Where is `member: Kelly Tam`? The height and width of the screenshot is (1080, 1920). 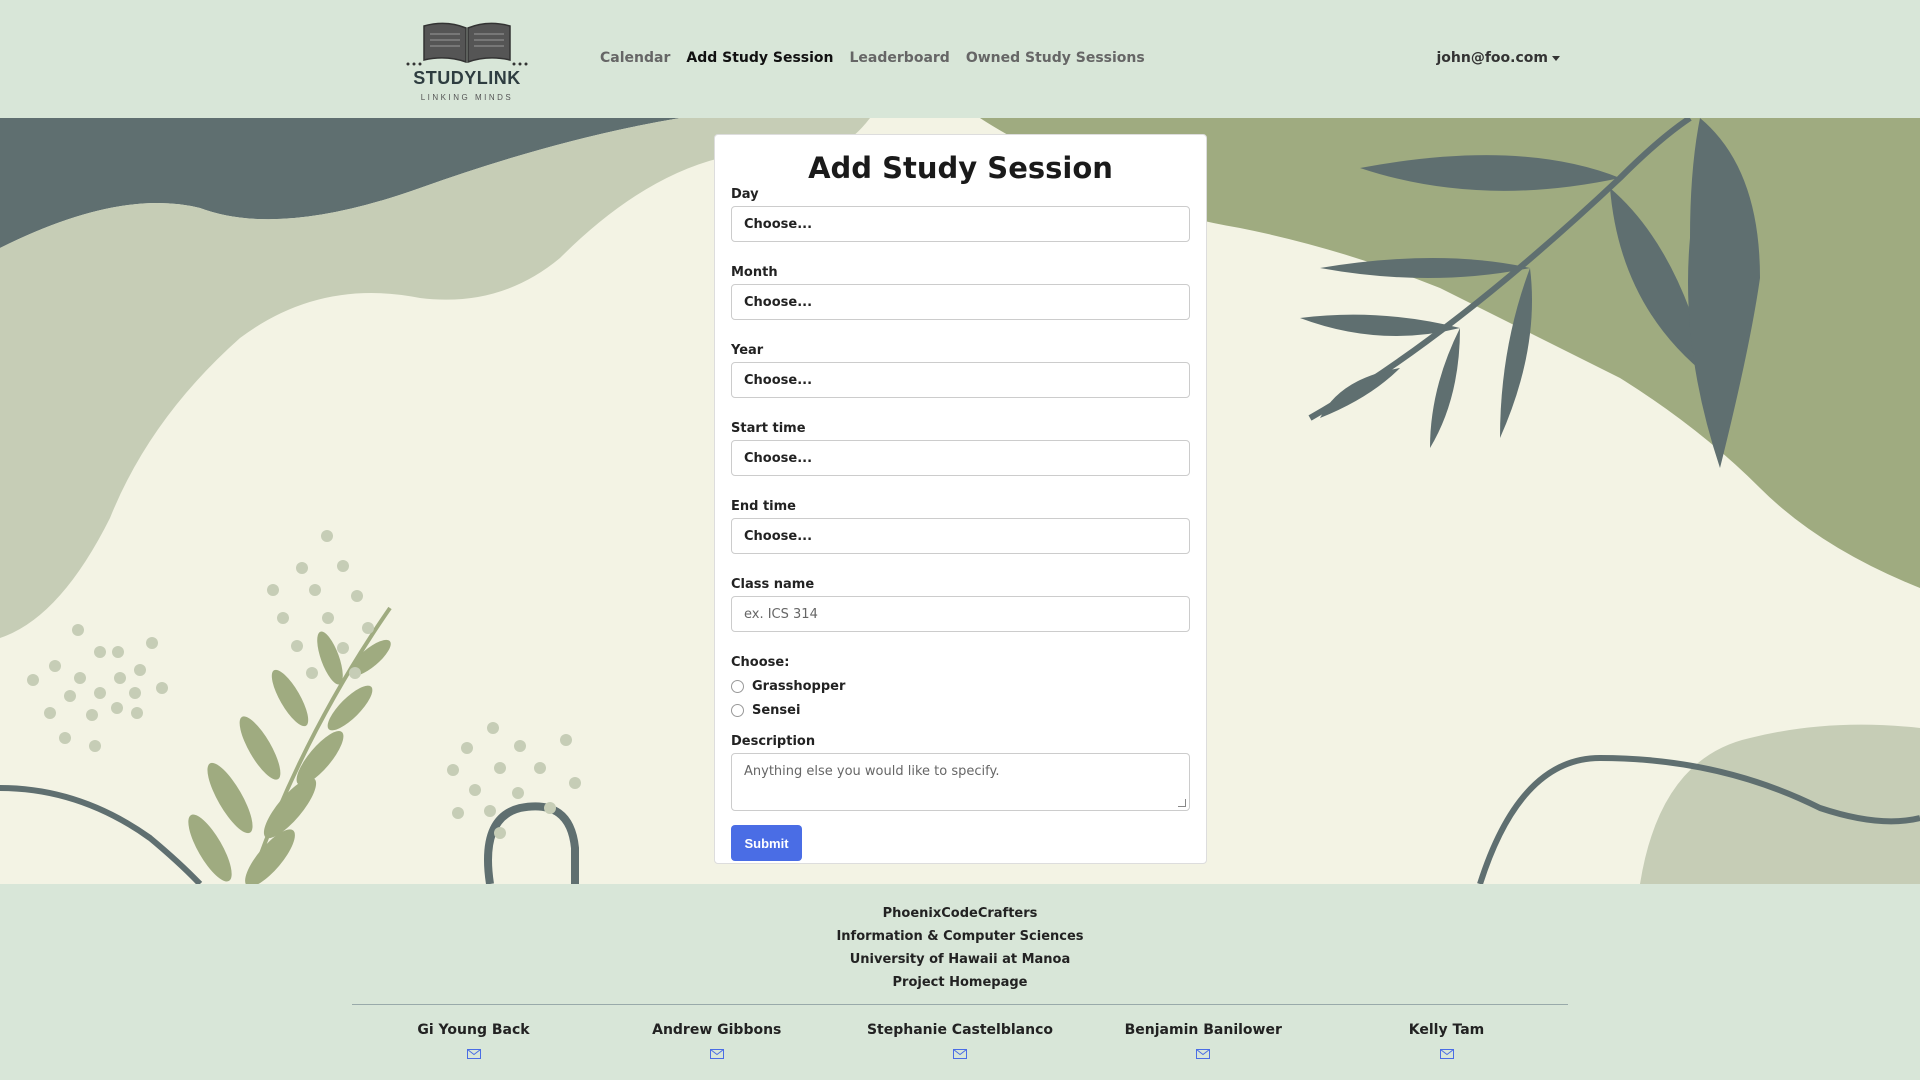
member: Kelly Tam is located at coordinates (1446, 1042).